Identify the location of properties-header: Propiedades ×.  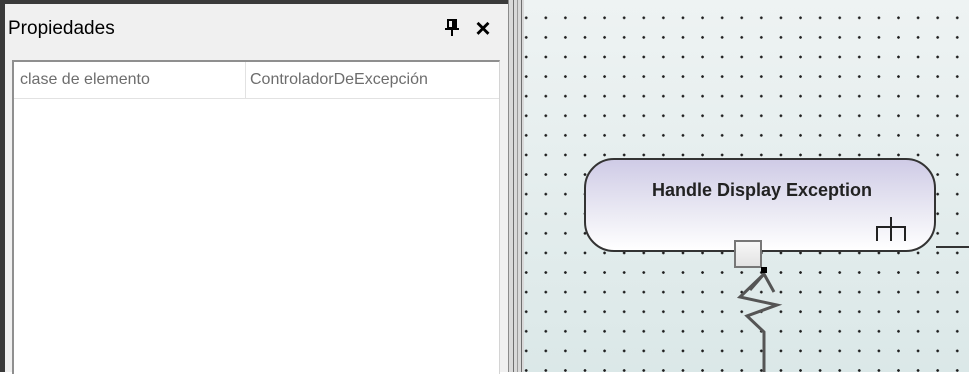
(256, 28).